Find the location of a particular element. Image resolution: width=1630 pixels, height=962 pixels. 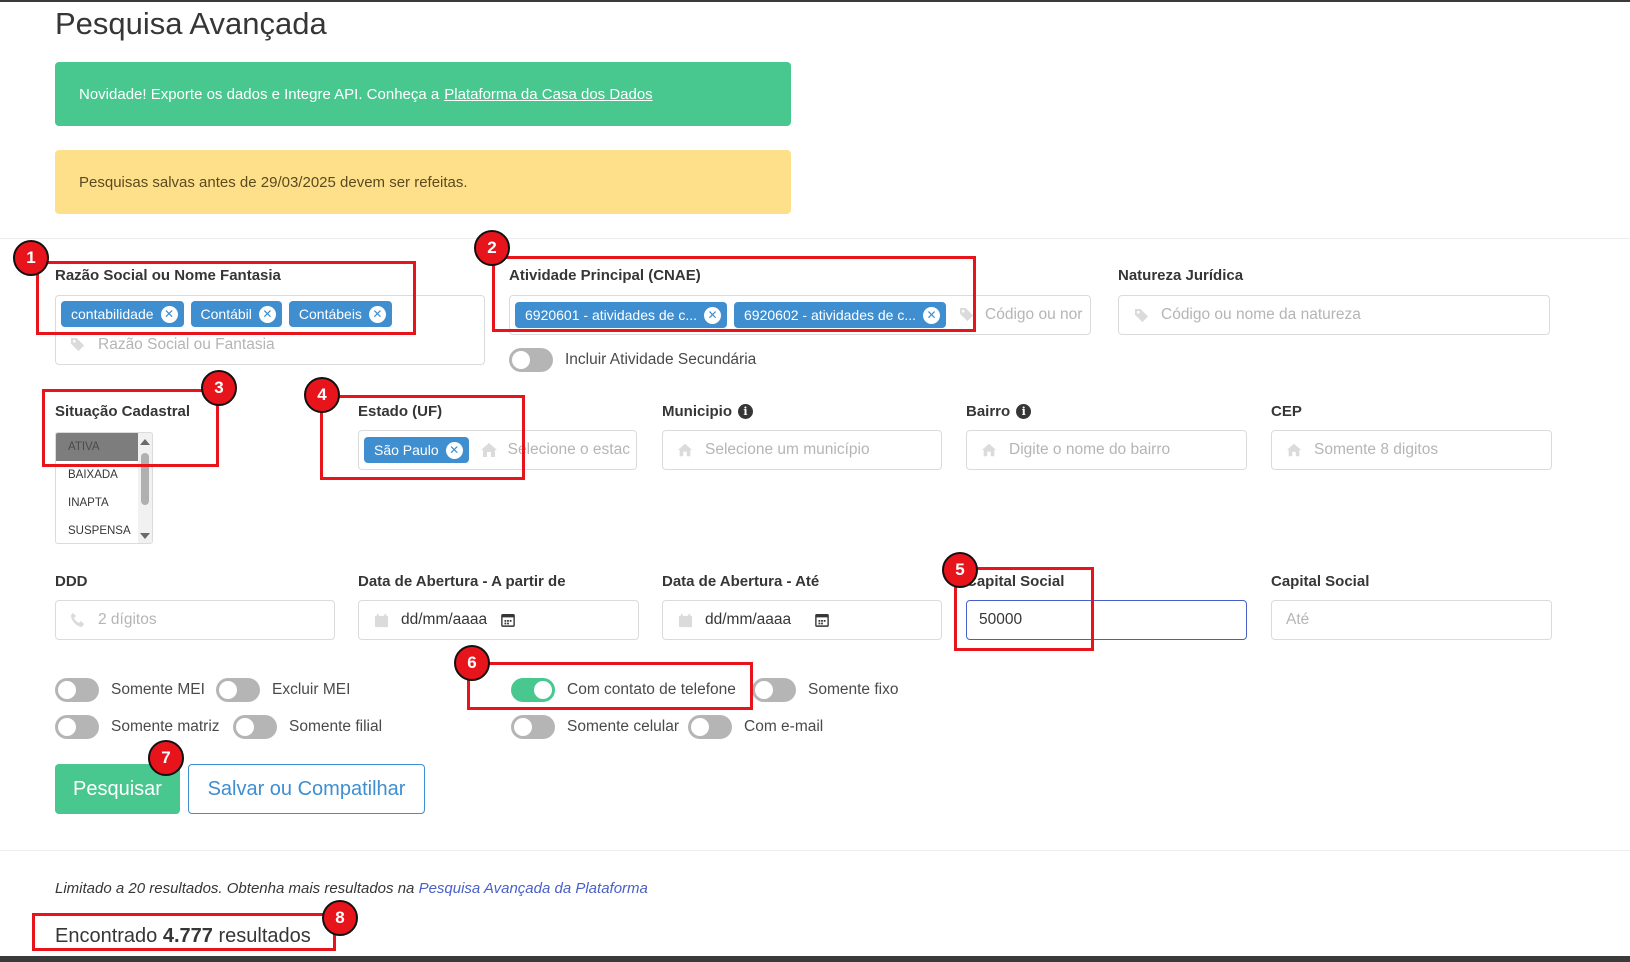

annotation-badge-2: 2 is located at coordinates (492, 248).